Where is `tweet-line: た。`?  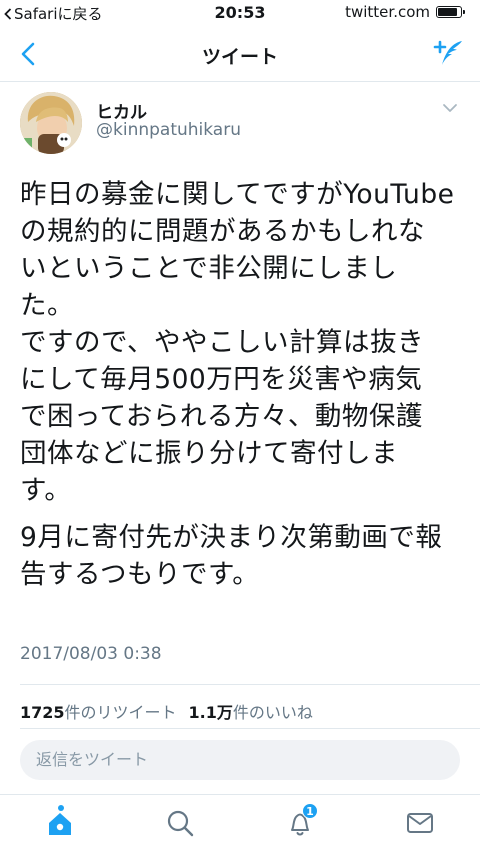
tweet-line: た。 is located at coordinates (47, 305).